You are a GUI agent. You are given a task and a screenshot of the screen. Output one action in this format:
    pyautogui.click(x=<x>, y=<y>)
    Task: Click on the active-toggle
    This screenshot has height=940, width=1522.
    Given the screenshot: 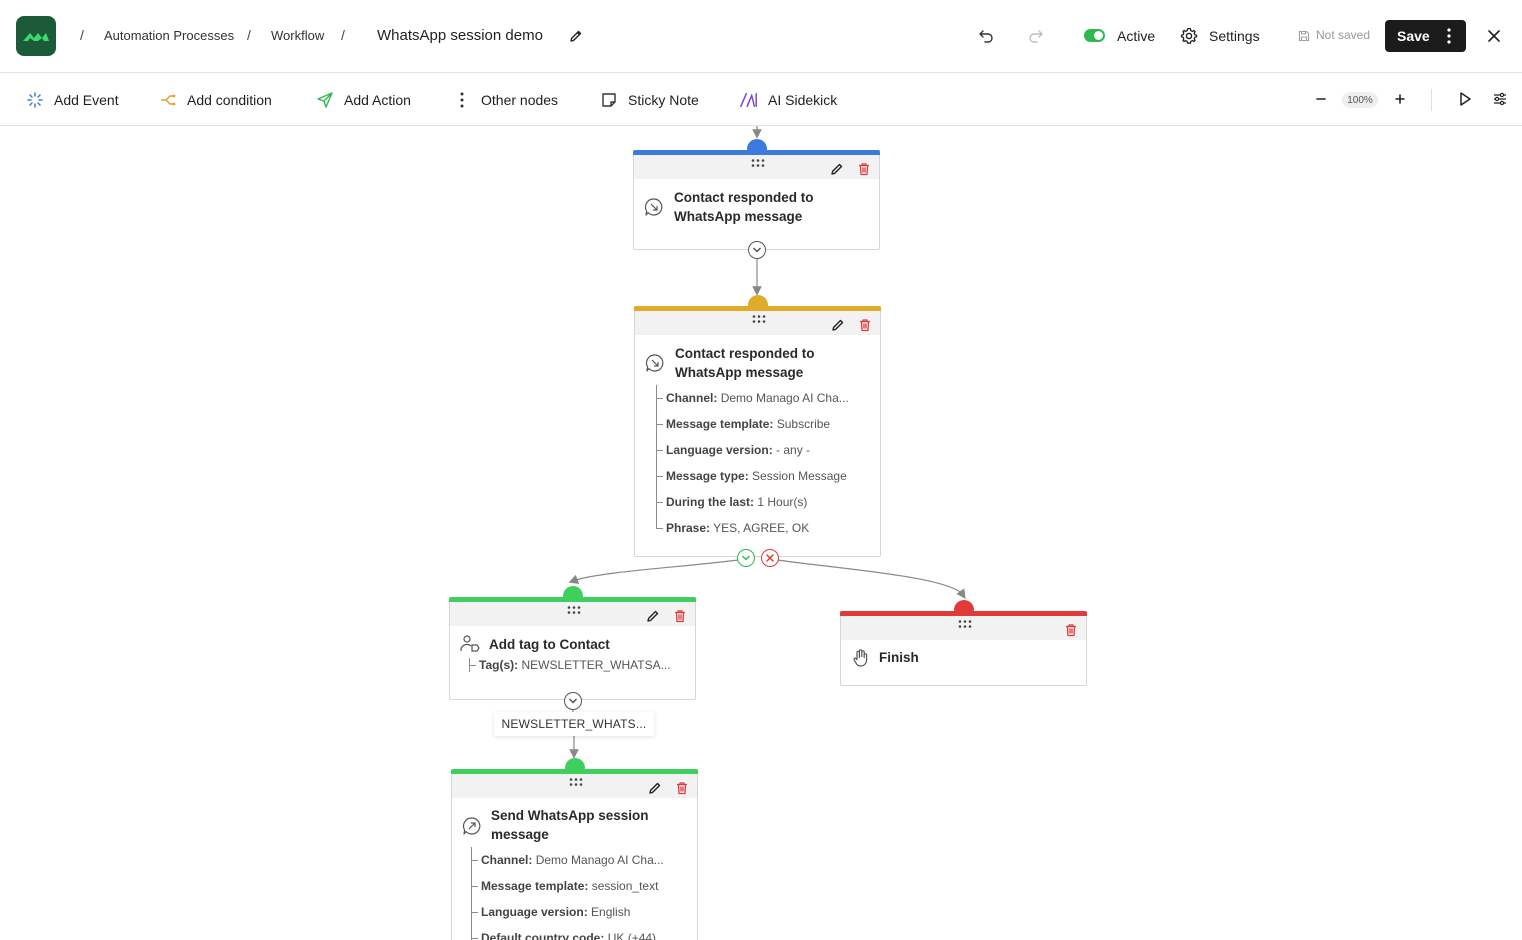 What is the action you would take?
    pyautogui.click(x=1094, y=35)
    